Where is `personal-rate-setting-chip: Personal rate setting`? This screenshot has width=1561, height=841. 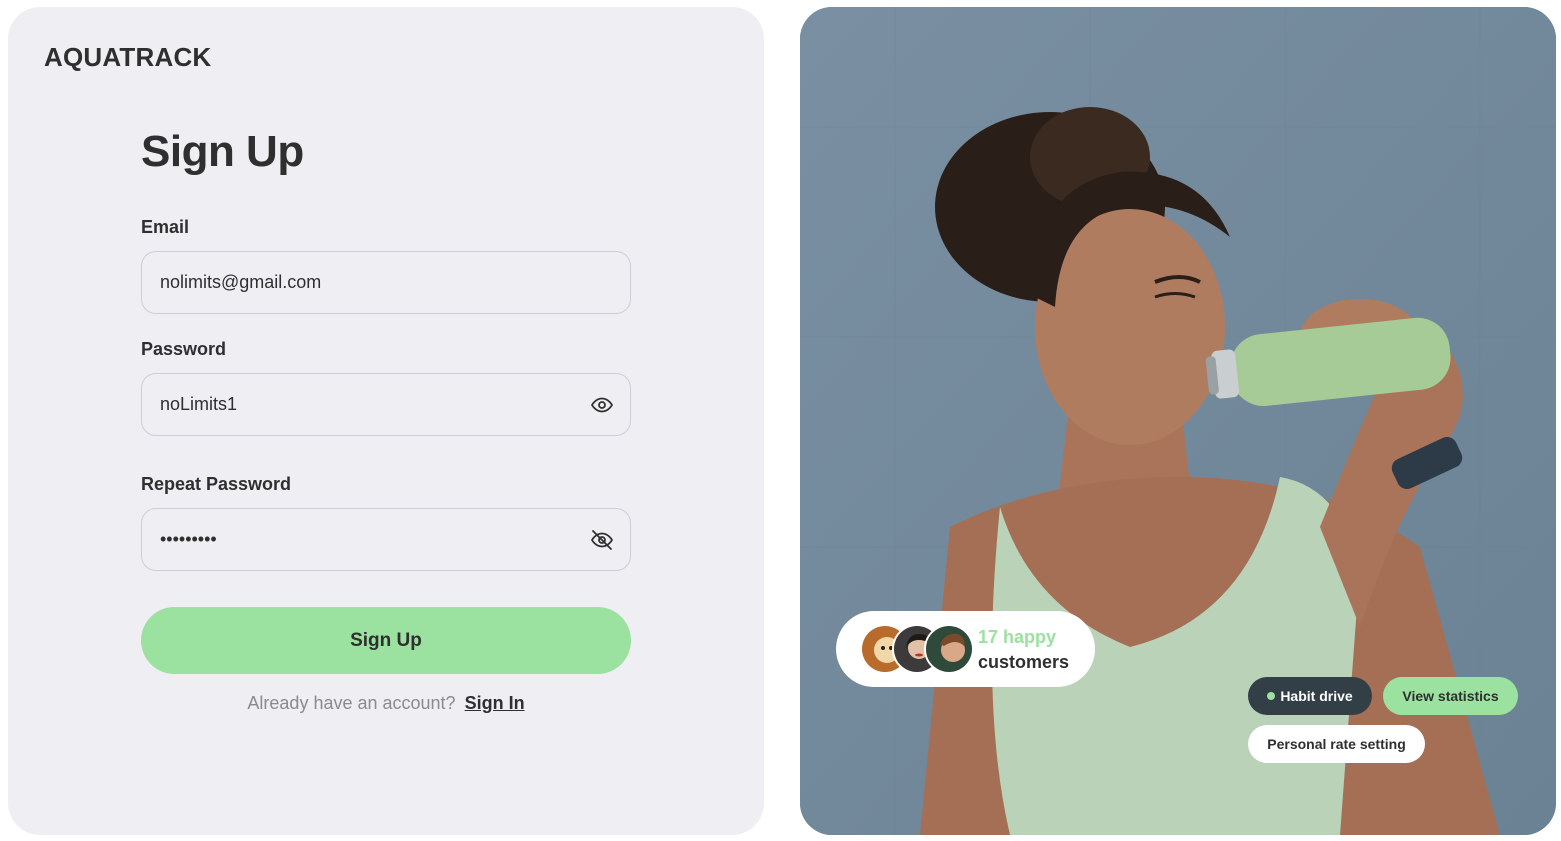
personal-rate-setting-chip: Personal rate setting is located at coordinates (1336, 744).